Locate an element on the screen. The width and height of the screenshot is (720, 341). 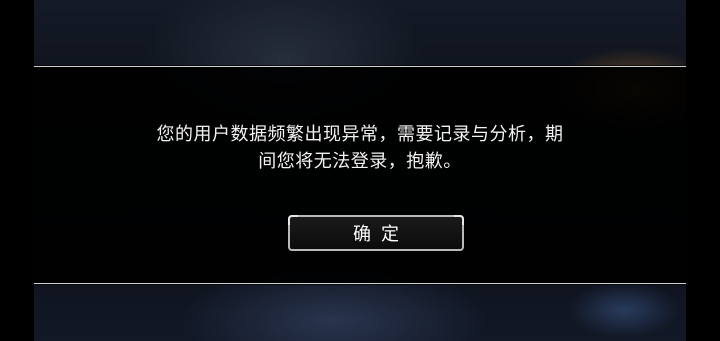
dialog-message: 您的用户数据频繁出现异常，需要记录与分析，期 间您将无法登录，抱歉。 is located at coordinates (360, 148).